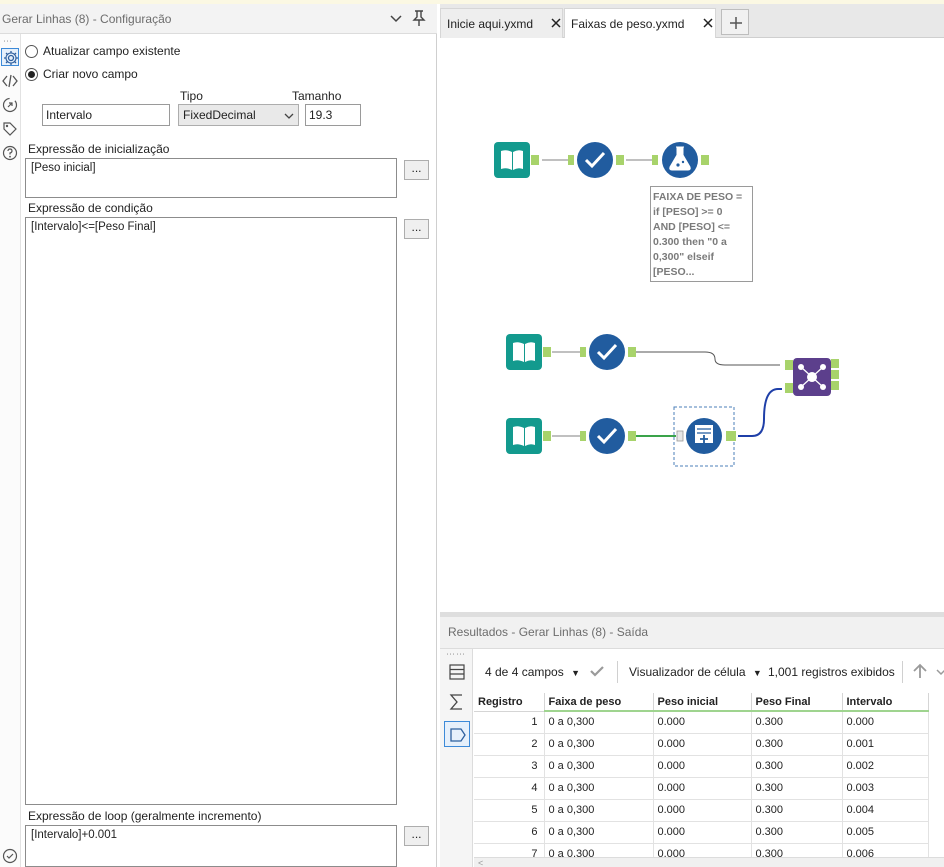 Image resolution: width=944 pixels, height=867 pixels. I want to click on tab-faixas-de-peso: Faixas de peso.yxmd, so click(640, 23).